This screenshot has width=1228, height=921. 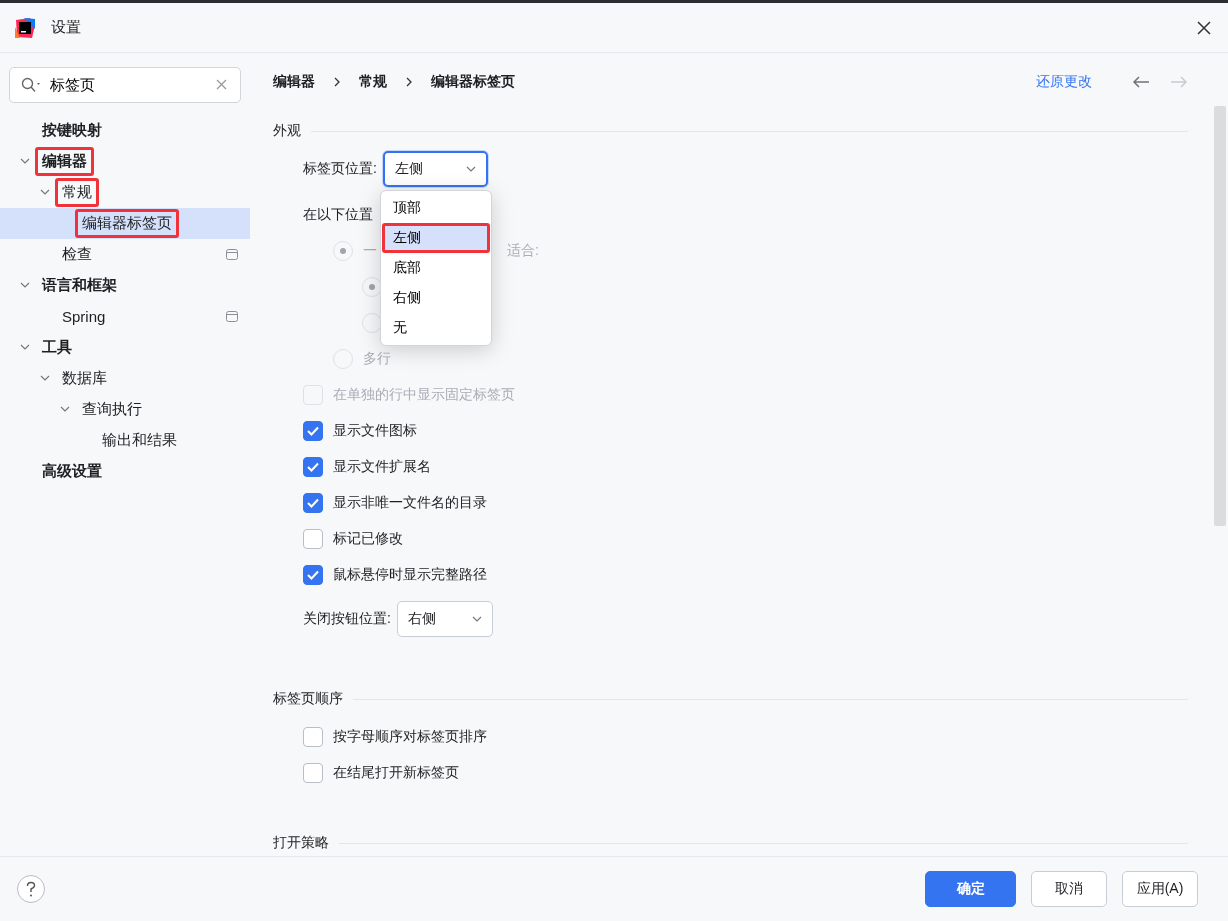 What do you see at coordinates (435, 238) in the screenshot?
I see `dropdown-option: 左侧` at bounding box center [435, 238].